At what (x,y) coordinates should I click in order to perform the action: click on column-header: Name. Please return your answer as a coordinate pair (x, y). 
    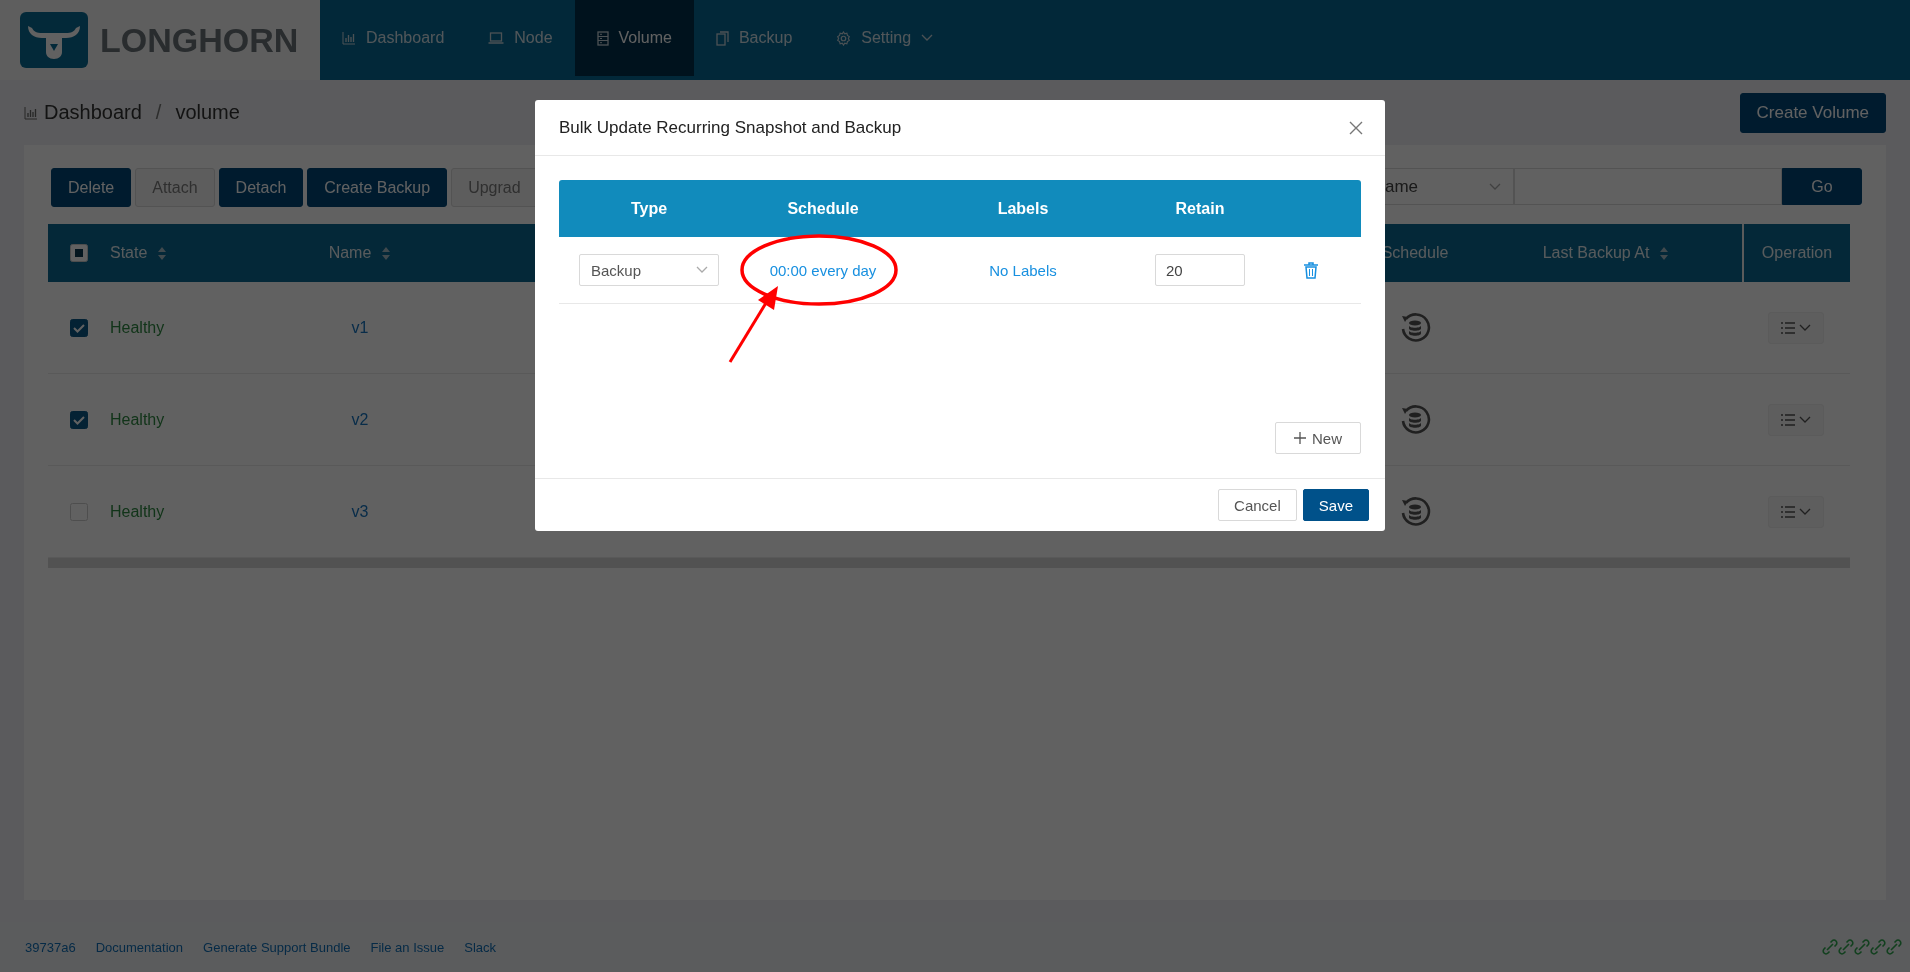
    Looking at the image, I should click on (360, 253).